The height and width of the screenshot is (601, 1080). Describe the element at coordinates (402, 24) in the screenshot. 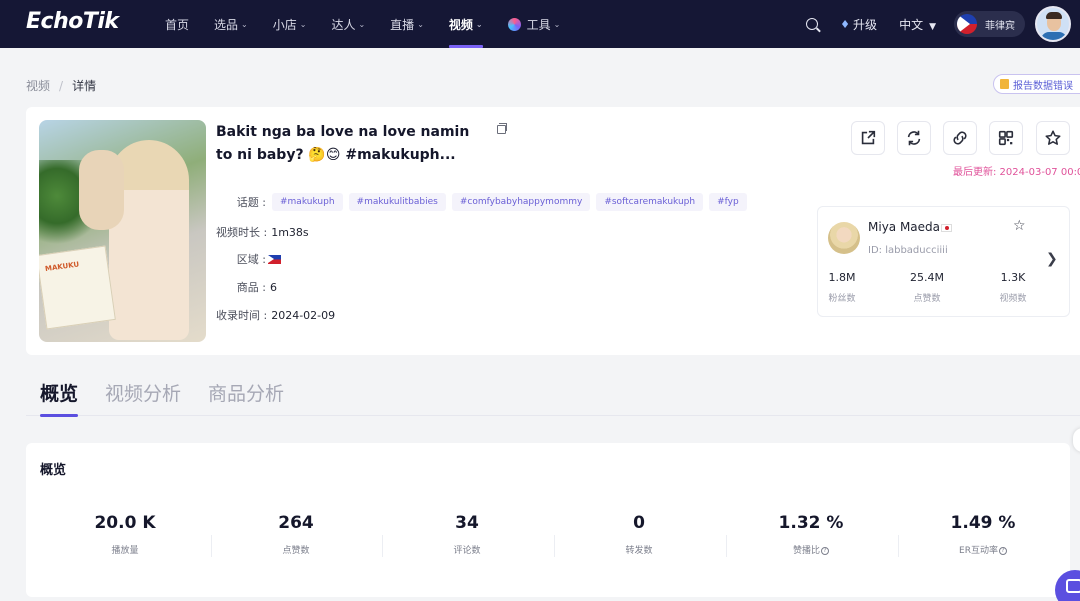

I see `nav-item-label: 直播` at that location.